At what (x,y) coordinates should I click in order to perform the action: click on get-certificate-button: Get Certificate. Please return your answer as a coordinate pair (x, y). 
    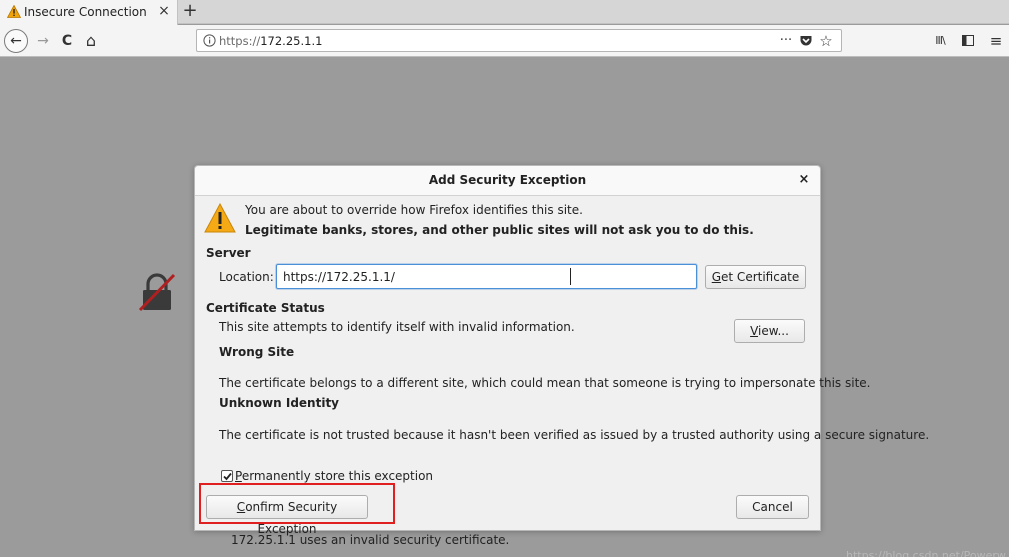
    Looking at the image, I should click on (755, 277).